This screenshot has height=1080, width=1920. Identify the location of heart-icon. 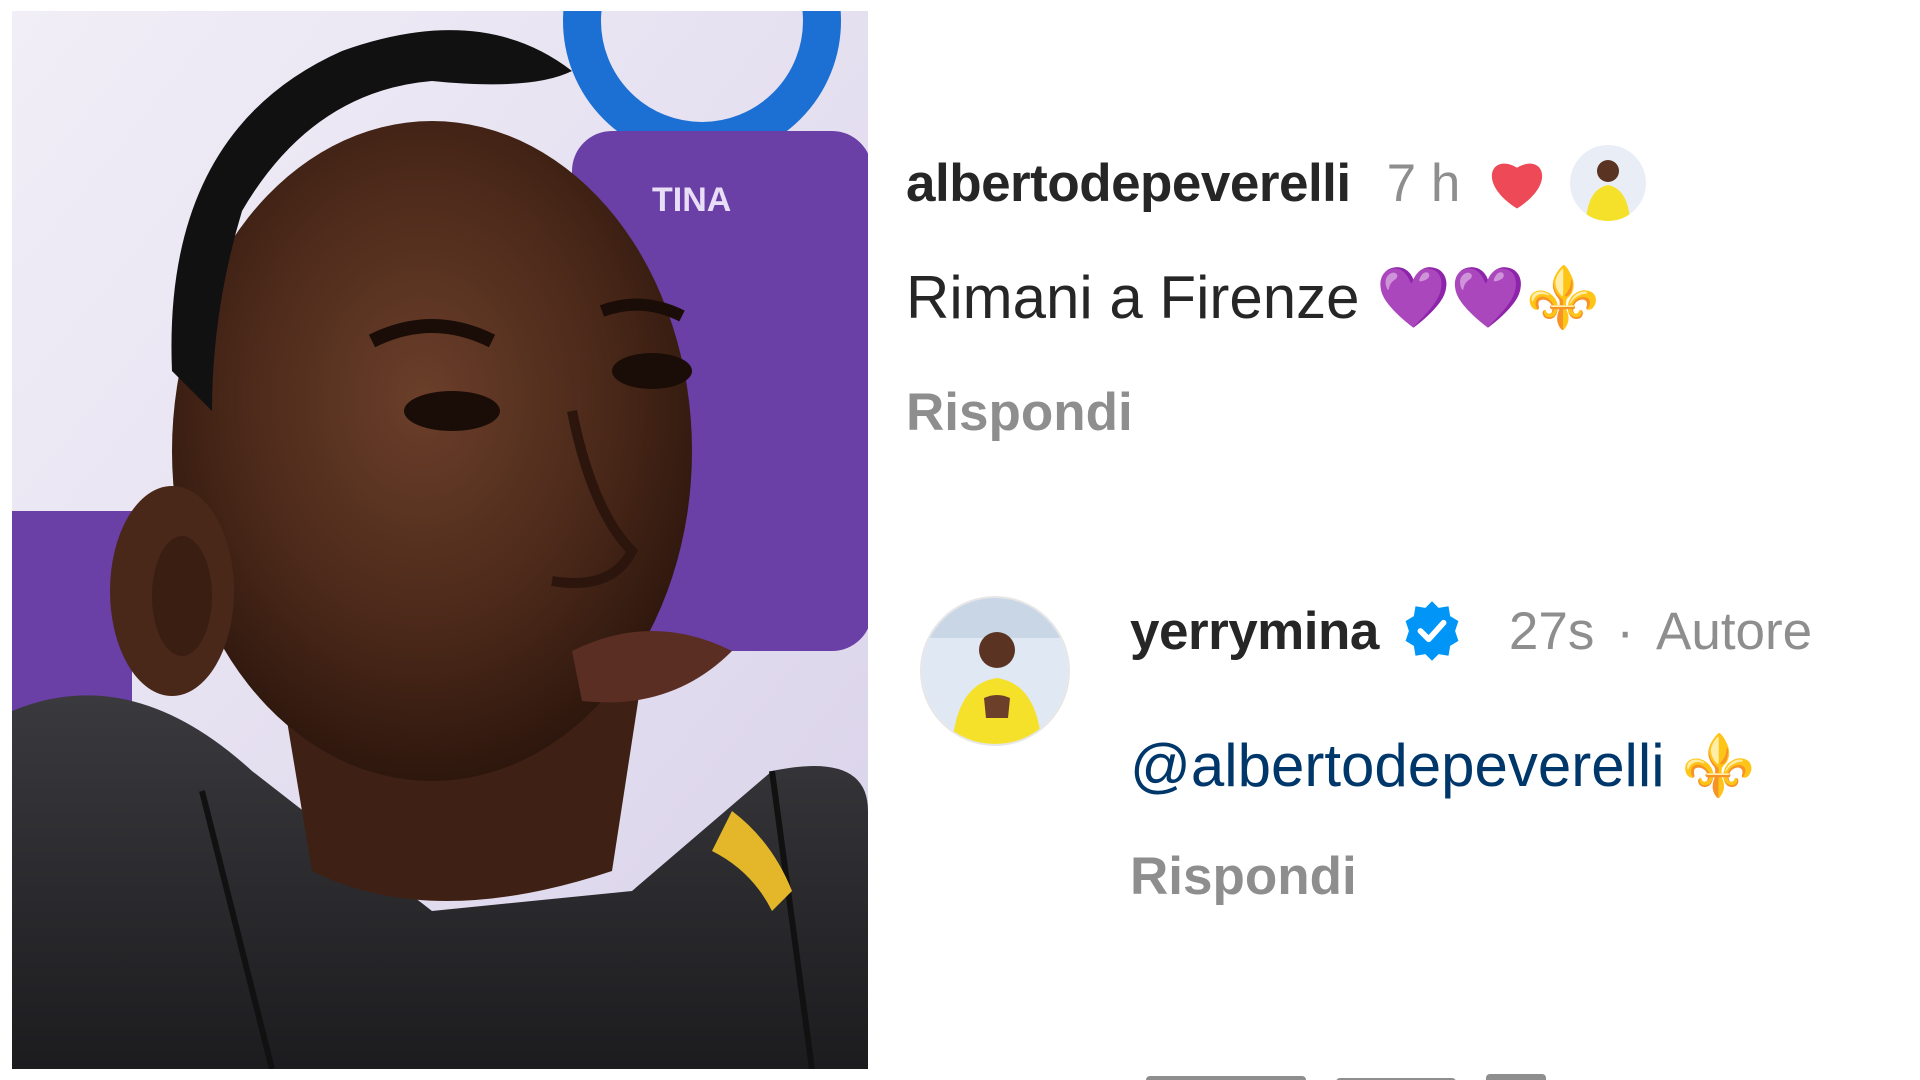
(1517, 183).